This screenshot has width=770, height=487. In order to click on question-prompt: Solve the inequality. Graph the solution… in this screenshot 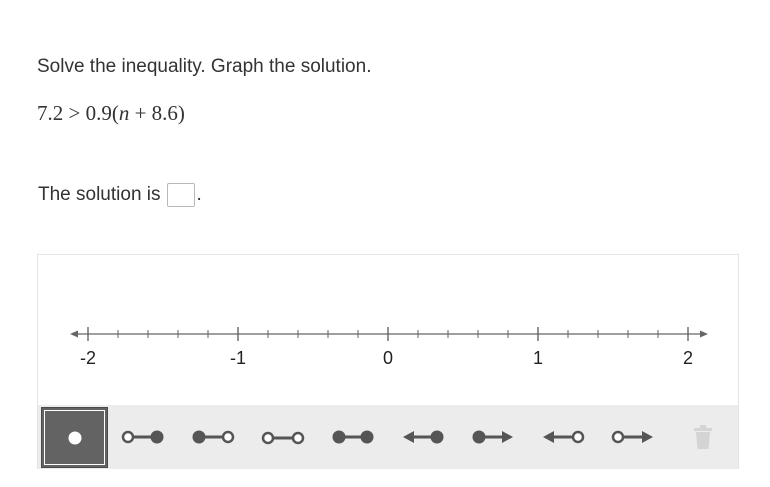, I will do `click(204, 66)`.